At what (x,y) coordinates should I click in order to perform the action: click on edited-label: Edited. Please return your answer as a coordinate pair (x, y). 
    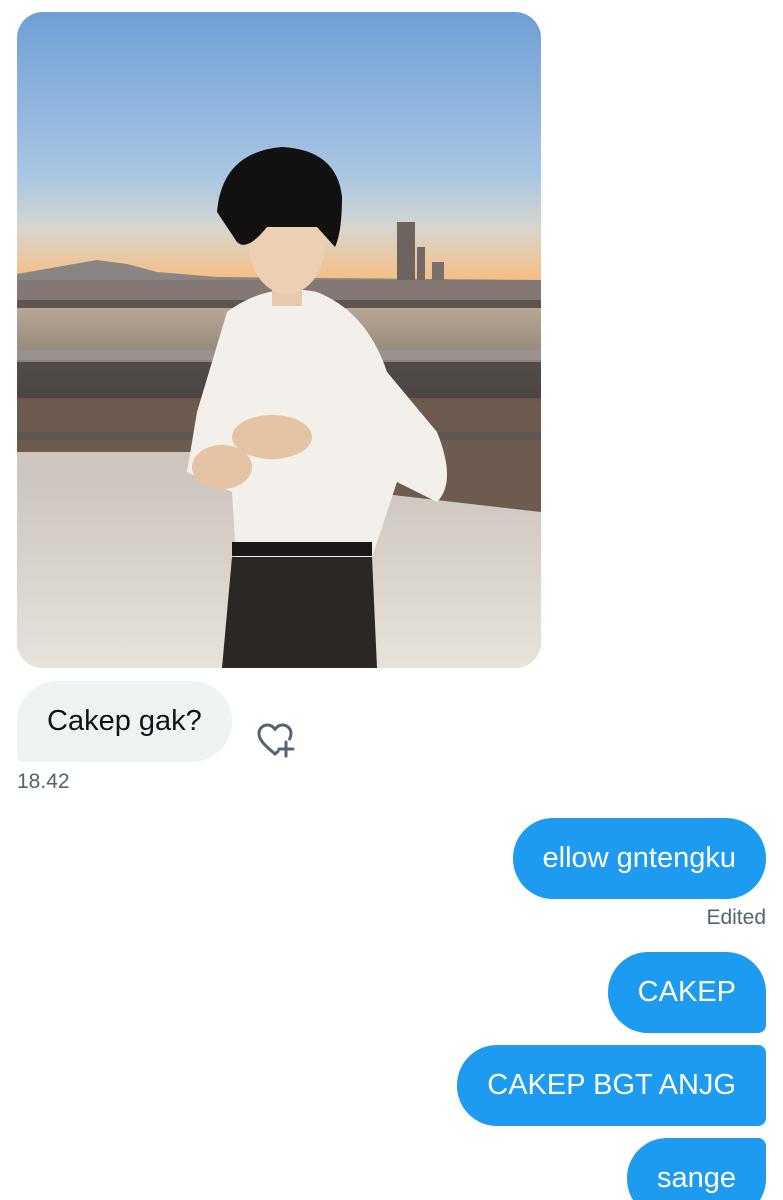
    Looking at the image, I should click on (736, 917).